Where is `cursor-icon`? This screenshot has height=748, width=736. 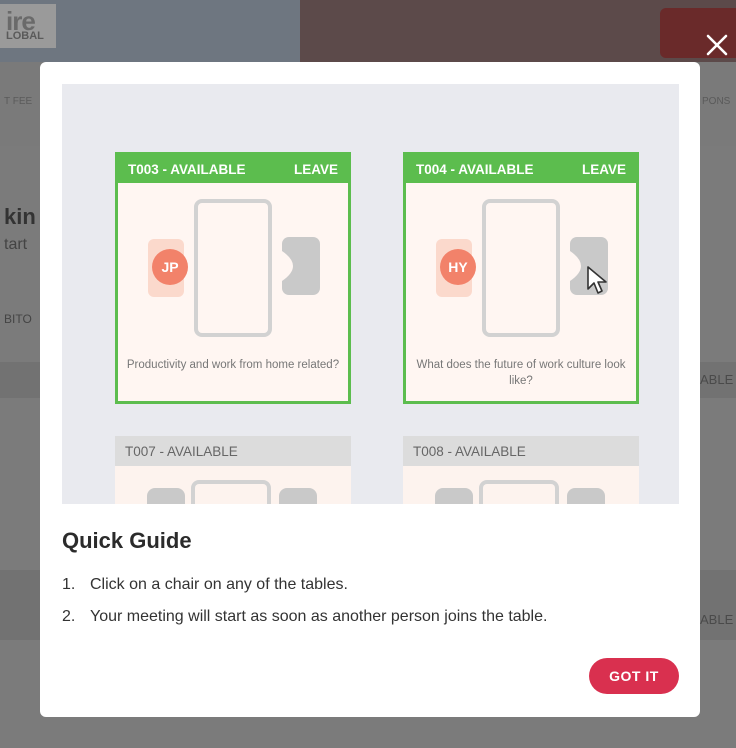 cursor-icon is located at coordinates (597, 280).